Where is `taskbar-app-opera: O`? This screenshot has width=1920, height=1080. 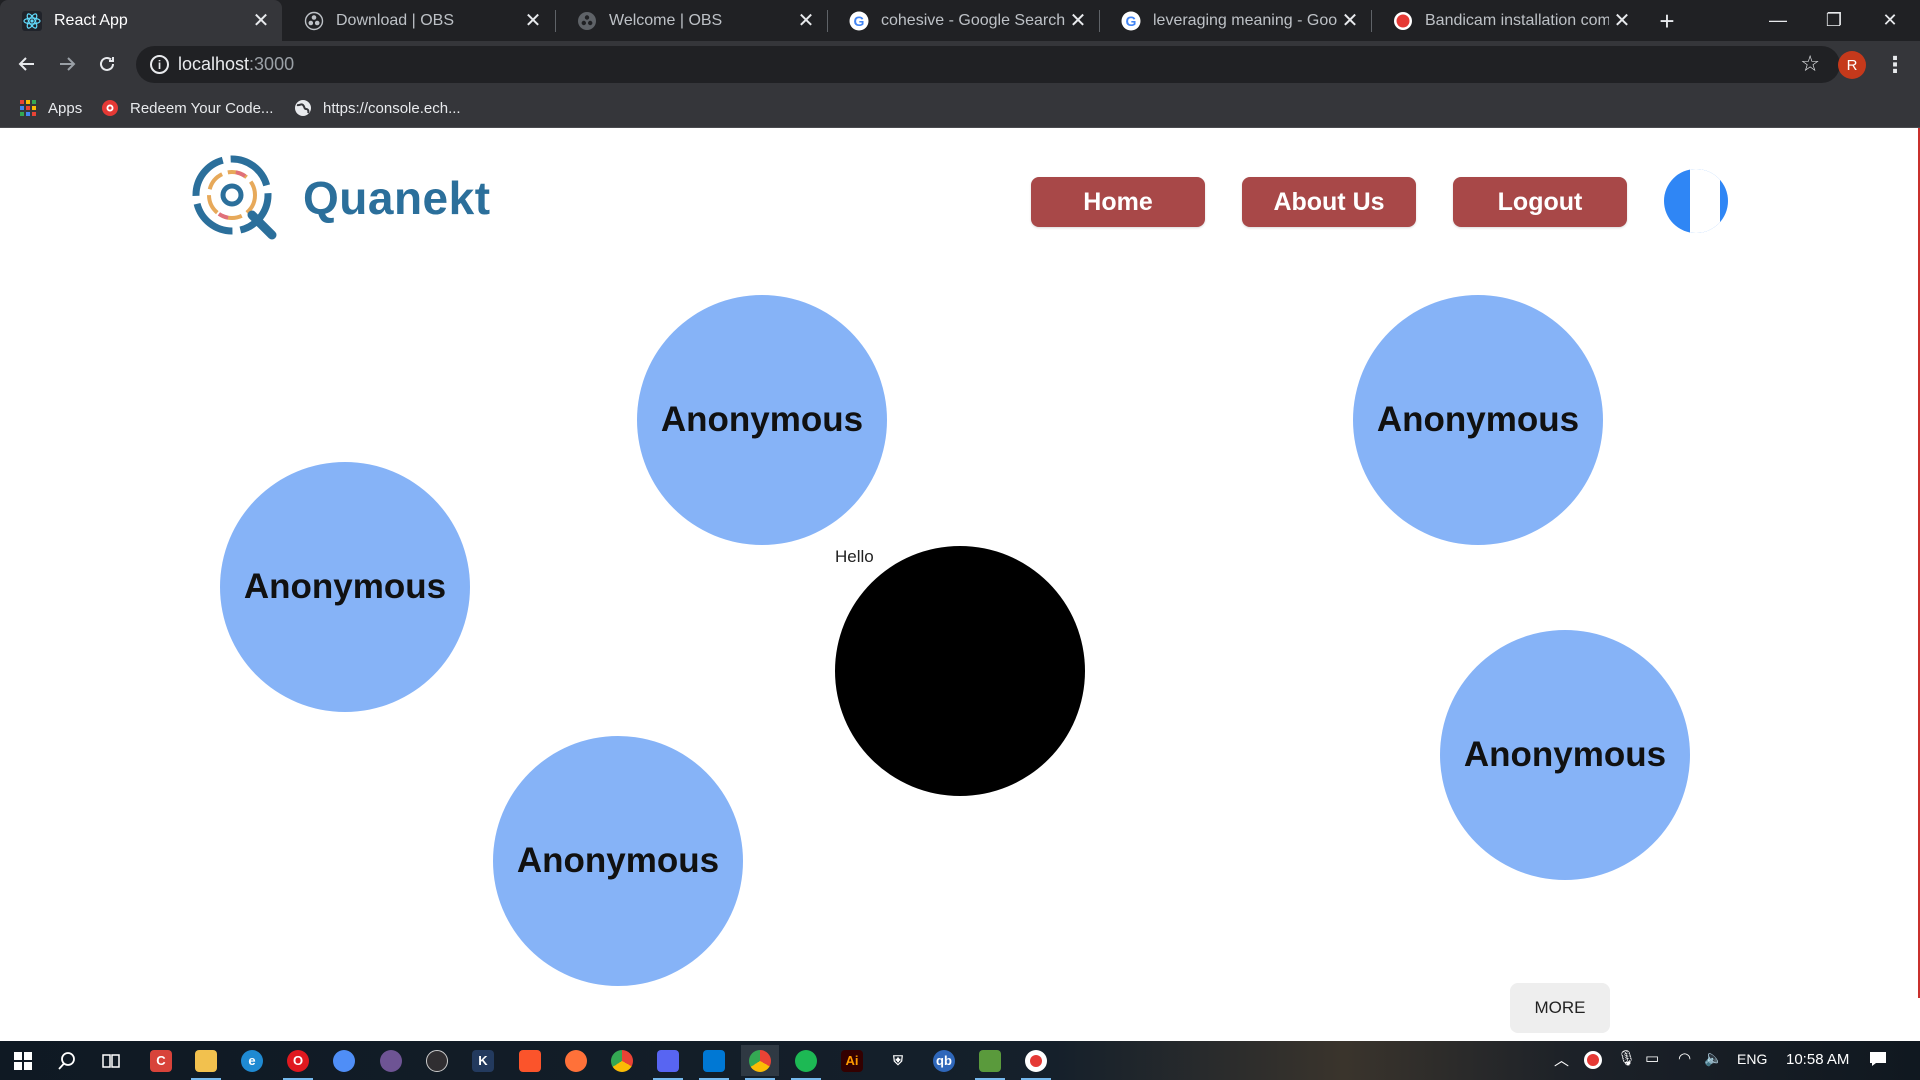 taskbar-app-opera: O is located at coordinates (298, 1062).